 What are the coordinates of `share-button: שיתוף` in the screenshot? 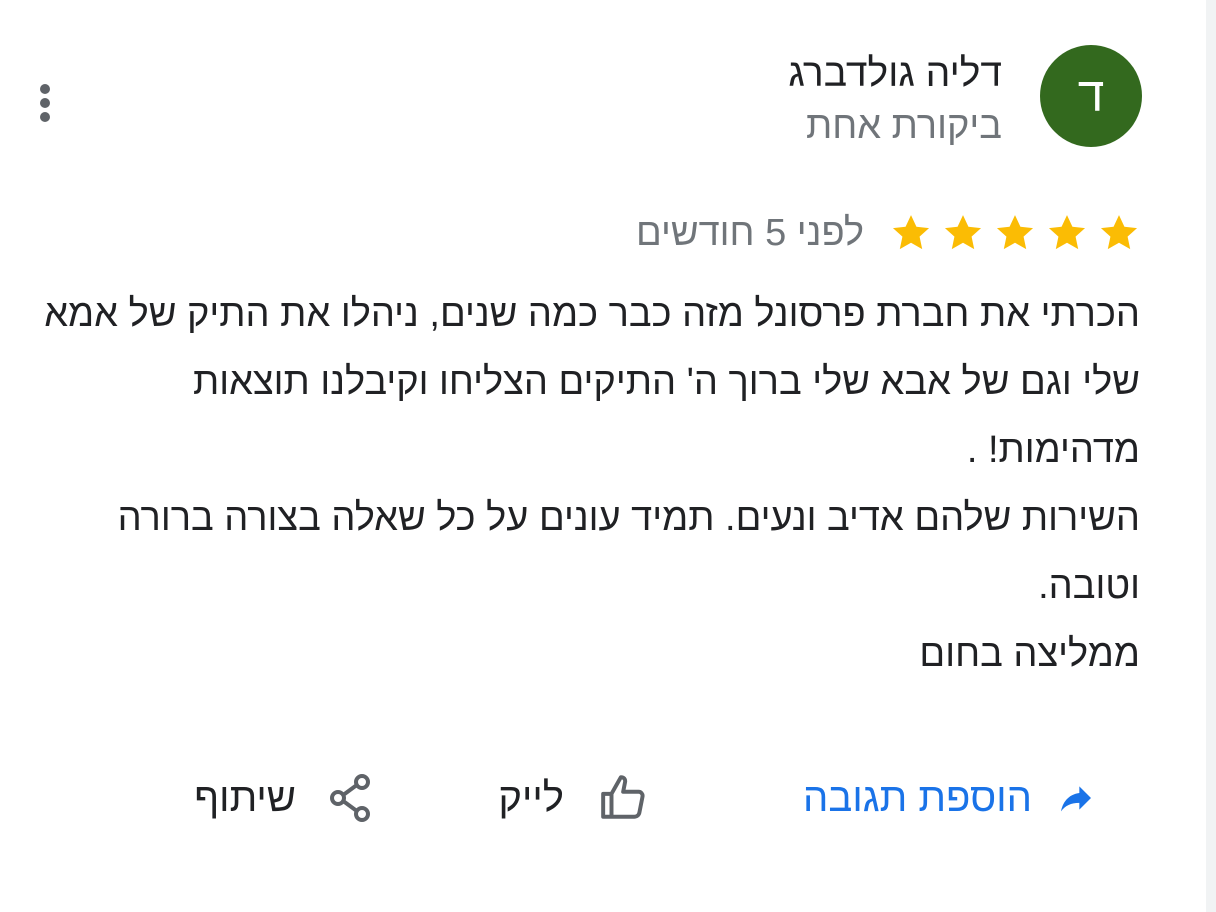 It's located at (284, 798).